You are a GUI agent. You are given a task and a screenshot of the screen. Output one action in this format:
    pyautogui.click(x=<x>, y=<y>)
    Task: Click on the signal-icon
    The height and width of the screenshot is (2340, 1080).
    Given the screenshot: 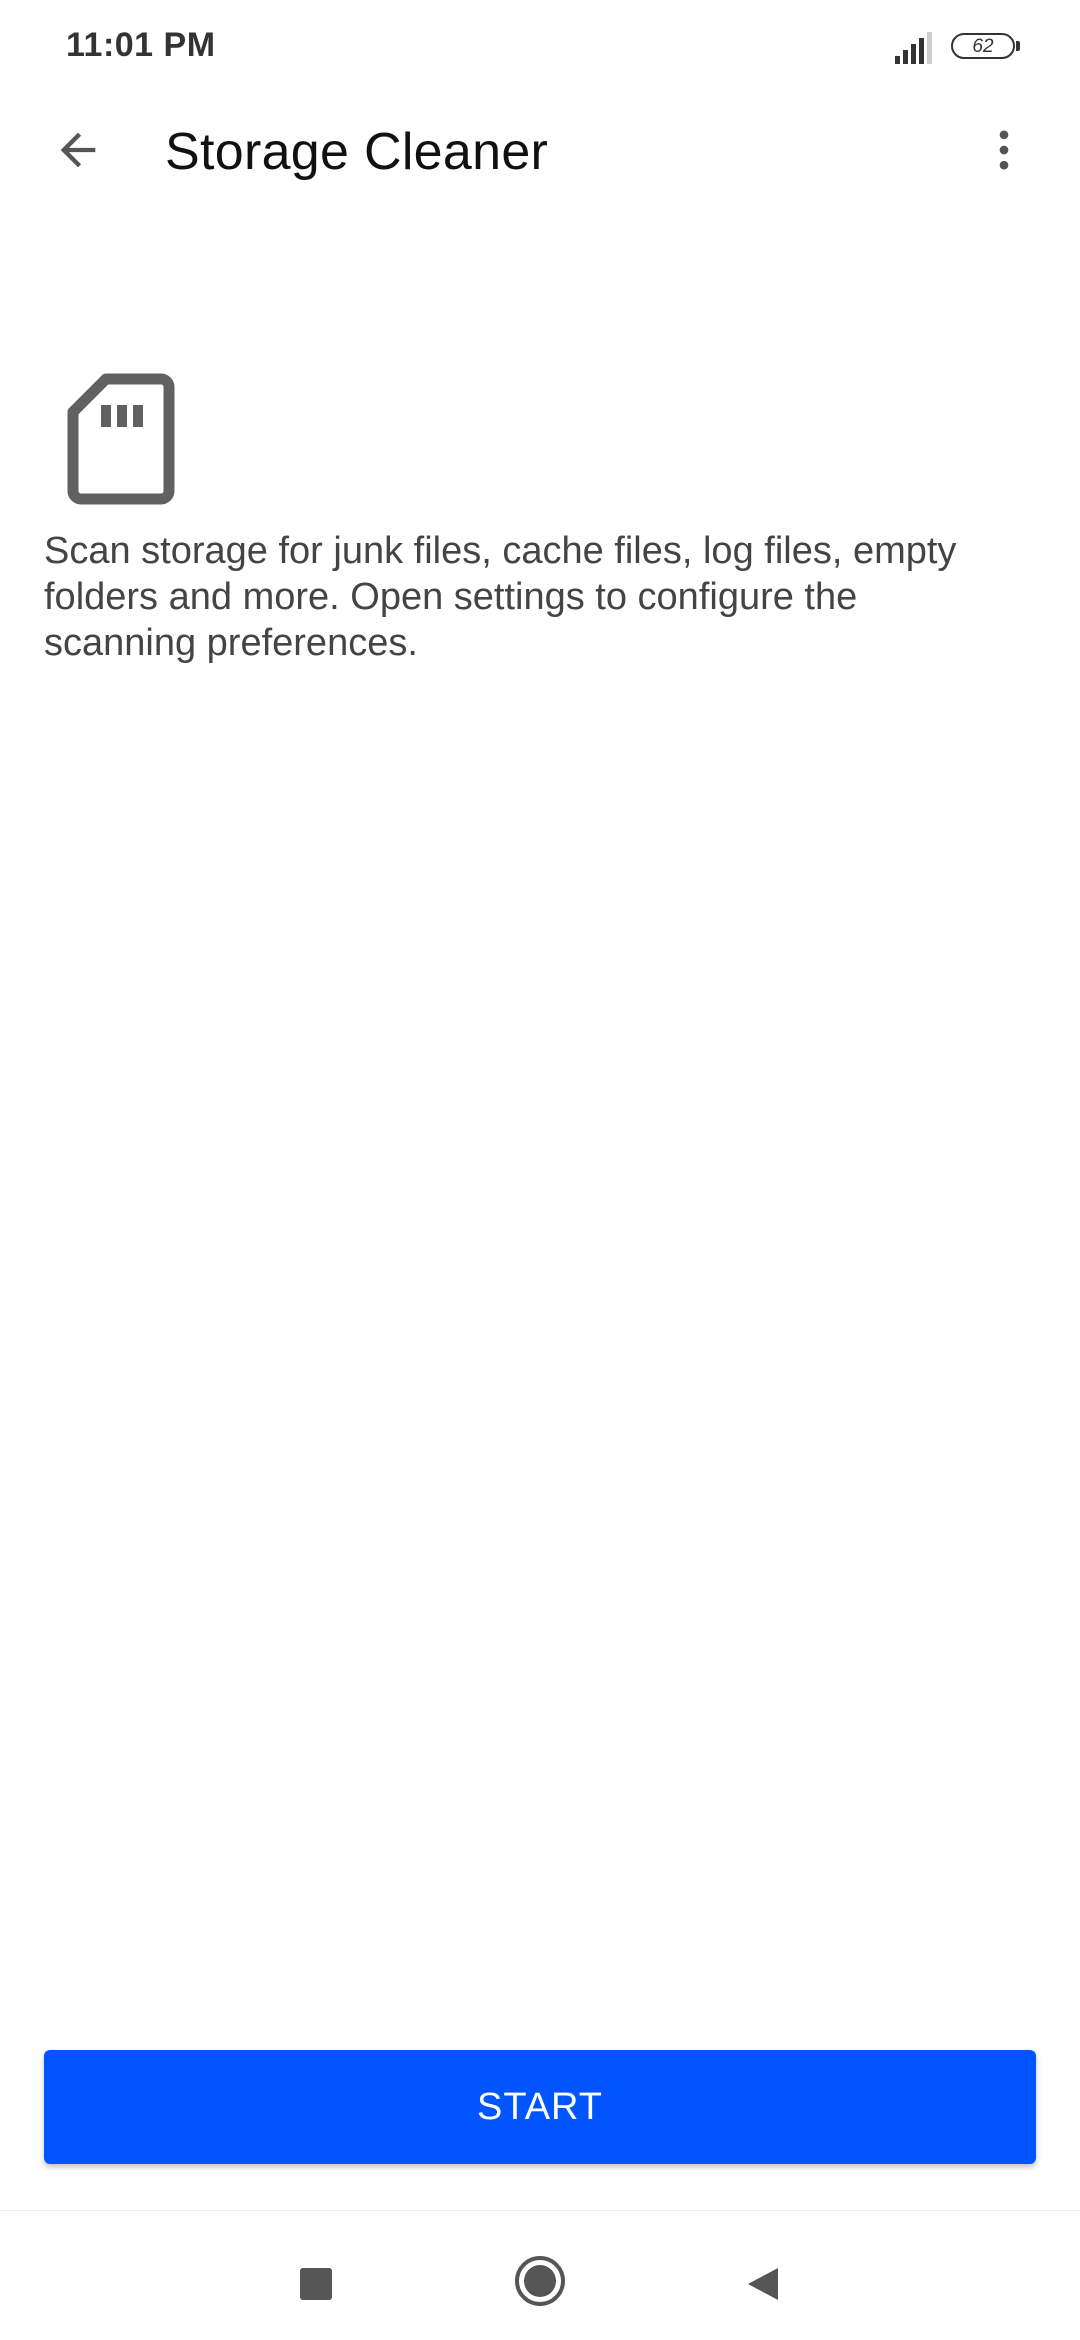 What is the action you would take?
    pyautogui.click(x=913, y=48)
    